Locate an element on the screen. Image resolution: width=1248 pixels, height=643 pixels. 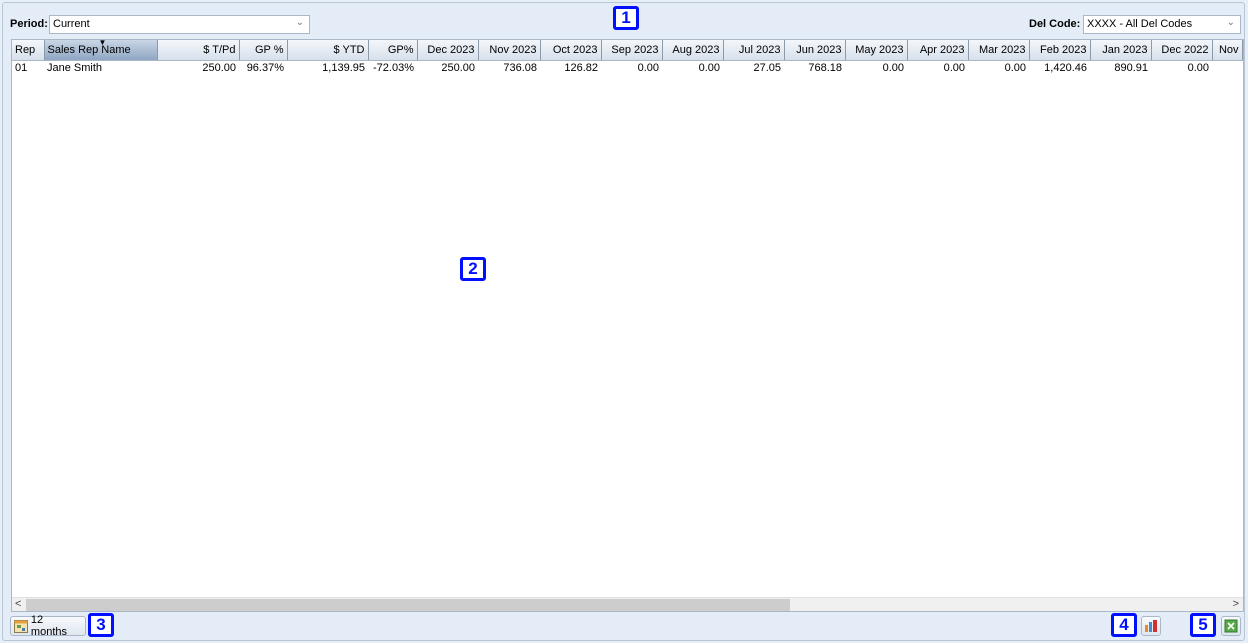
column-header: Sep 2023 is located at coordinates (632, 50).